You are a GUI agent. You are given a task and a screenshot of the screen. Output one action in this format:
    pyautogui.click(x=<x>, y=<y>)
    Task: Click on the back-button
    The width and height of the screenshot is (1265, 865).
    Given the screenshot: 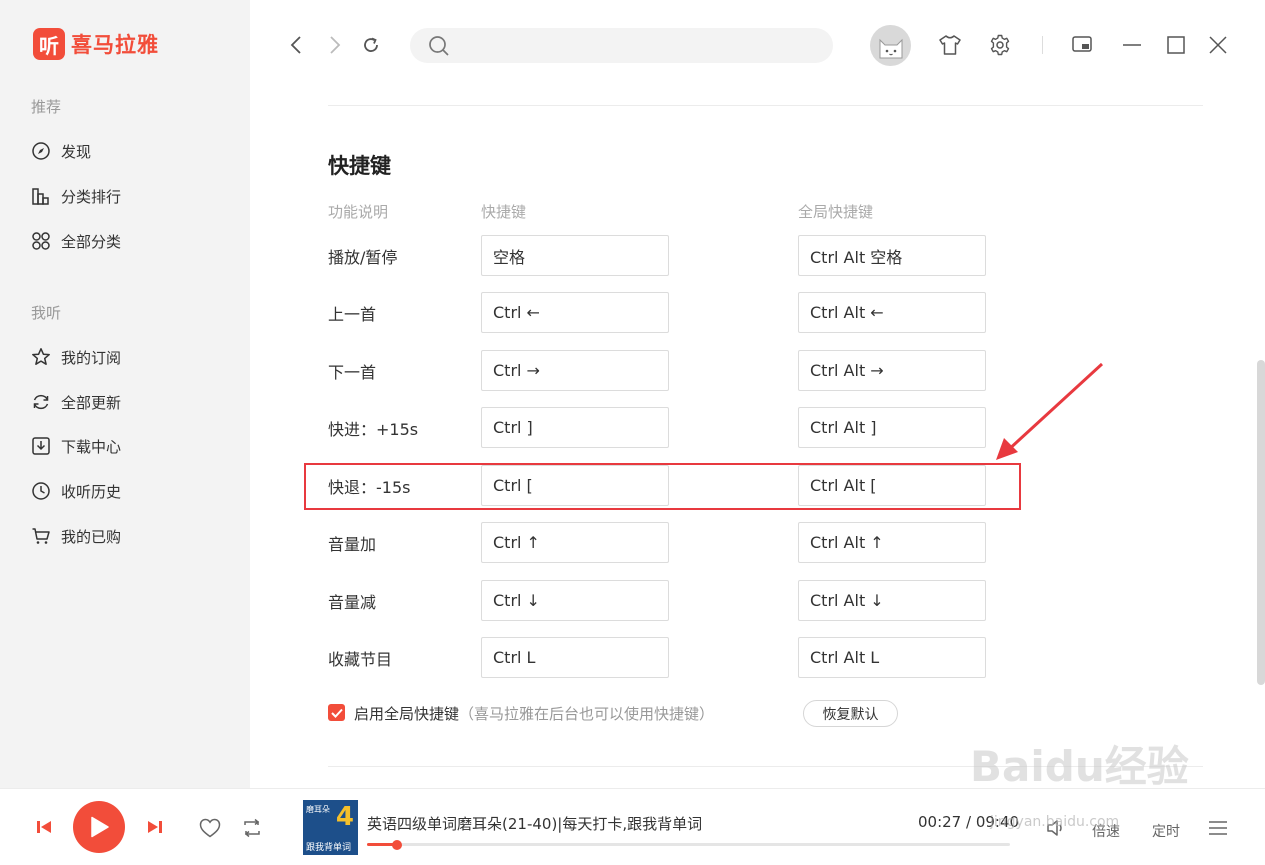 What is the action you would take?
    pyautogui.click(x=296, y=45)
    